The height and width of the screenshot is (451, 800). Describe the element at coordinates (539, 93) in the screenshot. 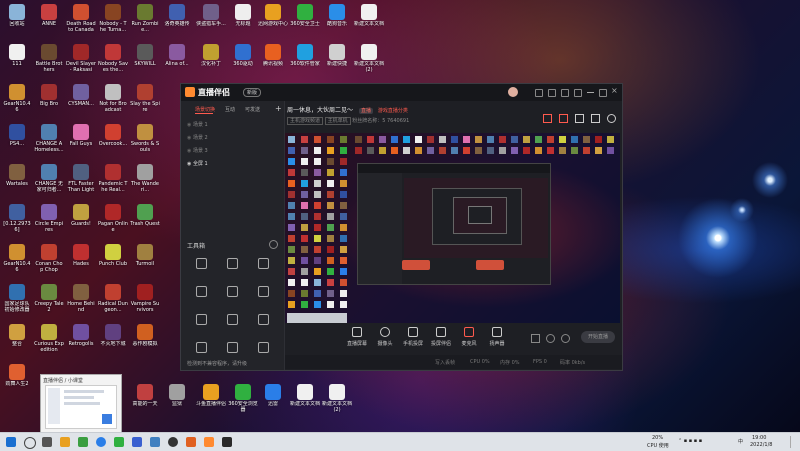

I see `gift-icon` at that location.